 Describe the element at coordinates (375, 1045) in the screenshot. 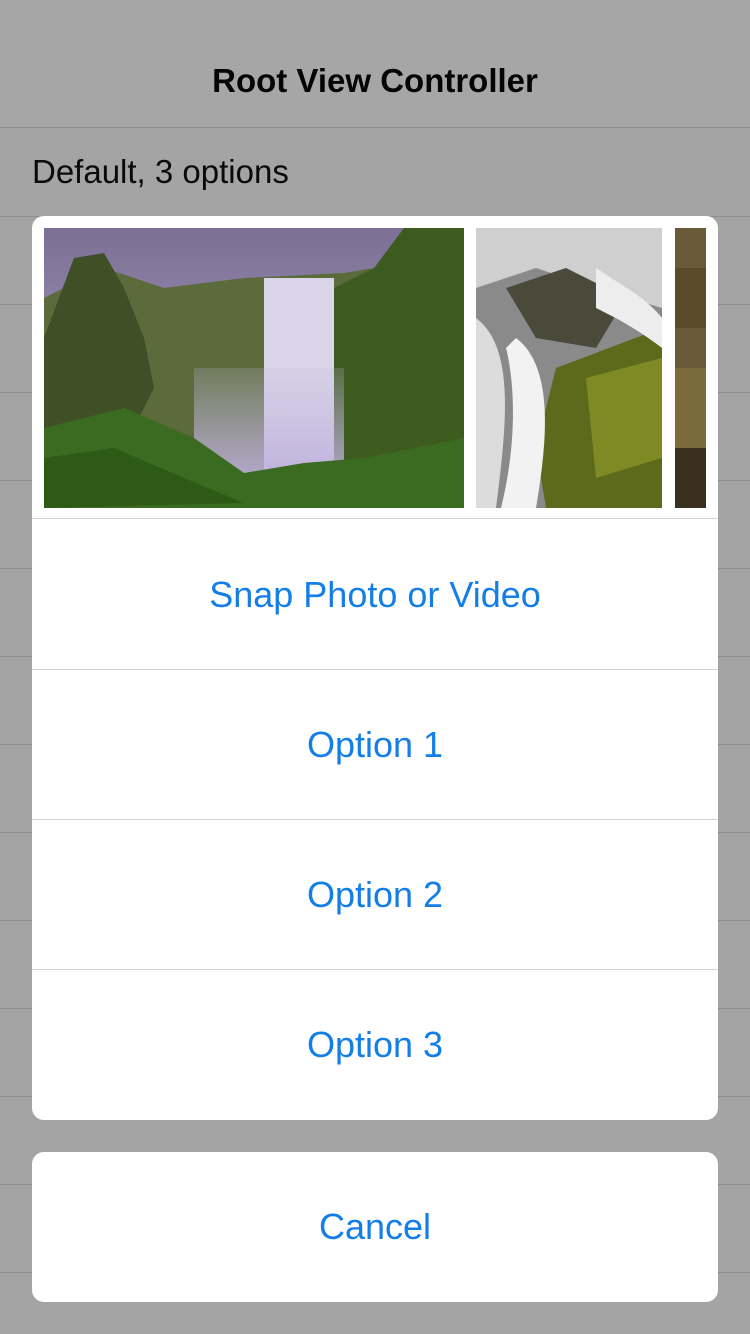

I see `option-3-button: Option 3` at that location.